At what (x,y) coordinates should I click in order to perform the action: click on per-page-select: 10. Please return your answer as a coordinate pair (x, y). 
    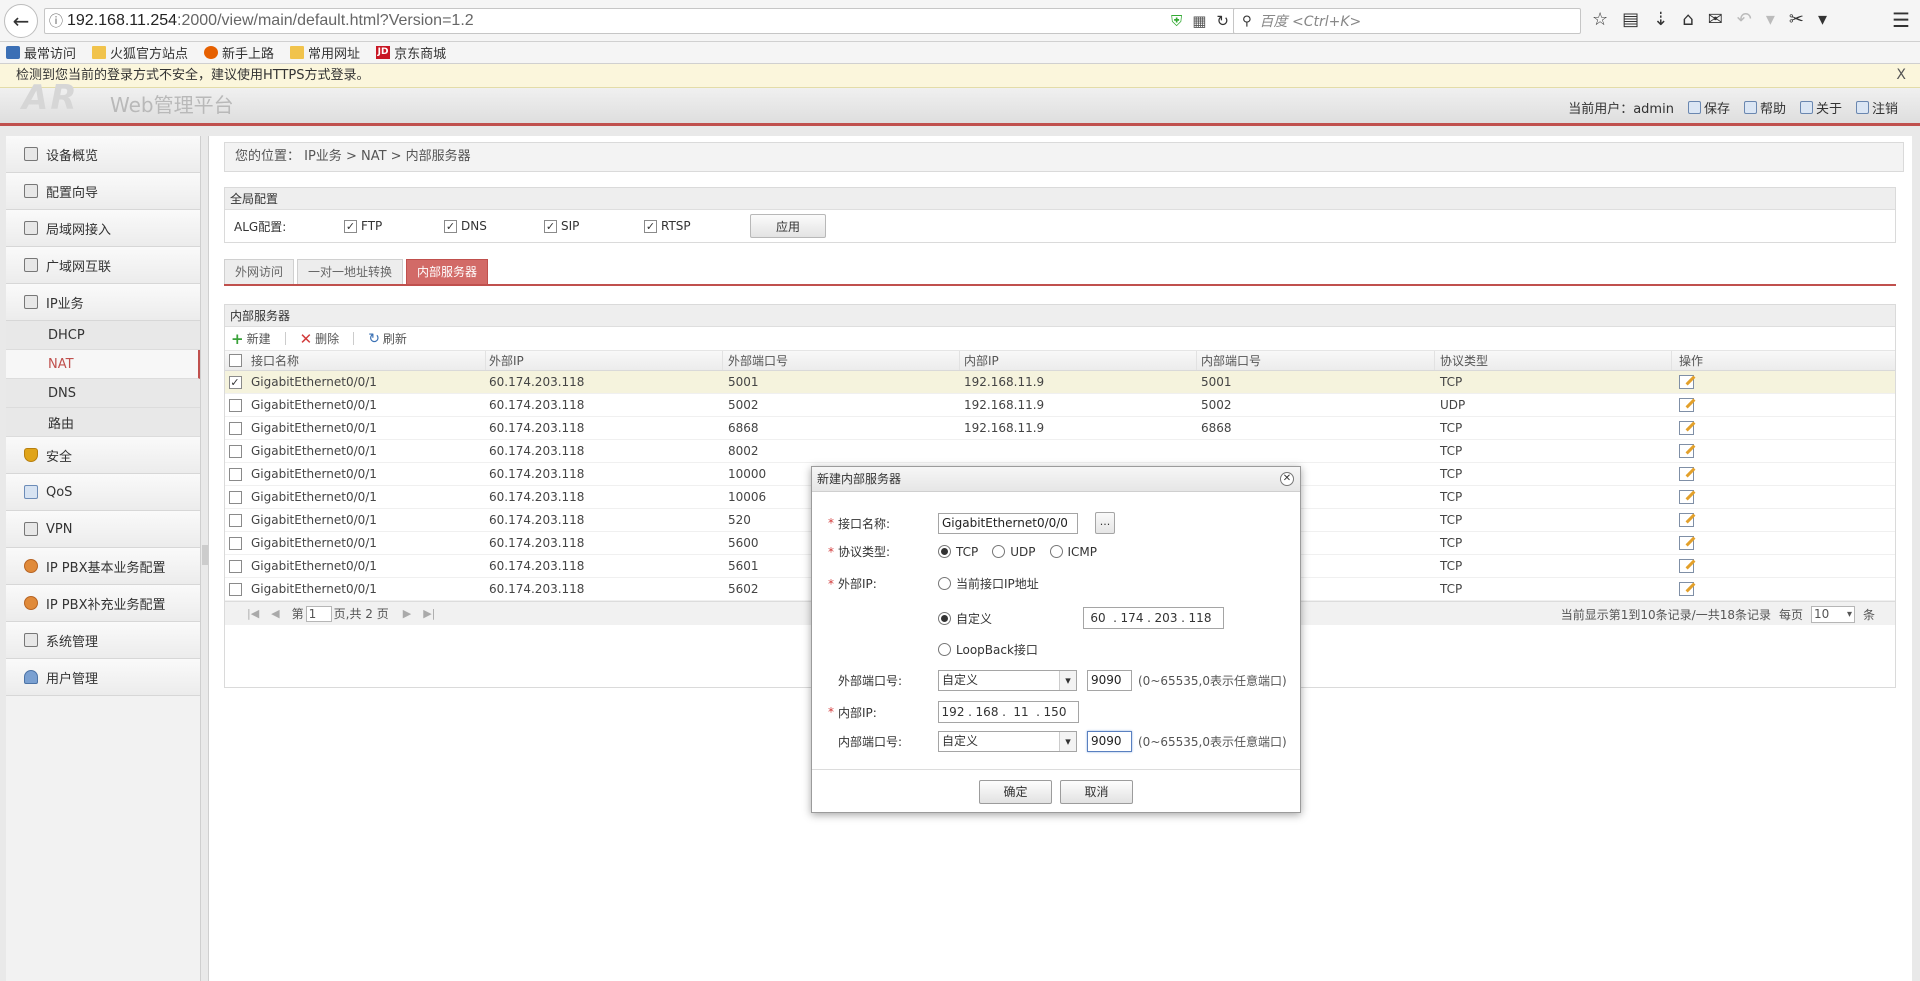
    Looking at the image, I should click on (1832, 614).